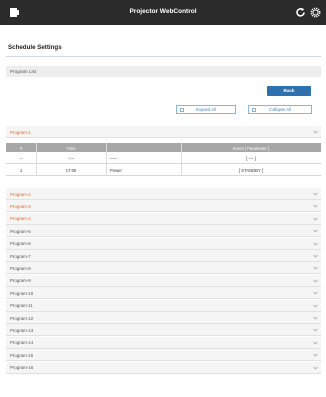 Image resolution: width=326 pixels, height=397 pixels. Describe the element at coordinates (20, 268) in the screenshot. I see `program-label: Program-8` at that location.